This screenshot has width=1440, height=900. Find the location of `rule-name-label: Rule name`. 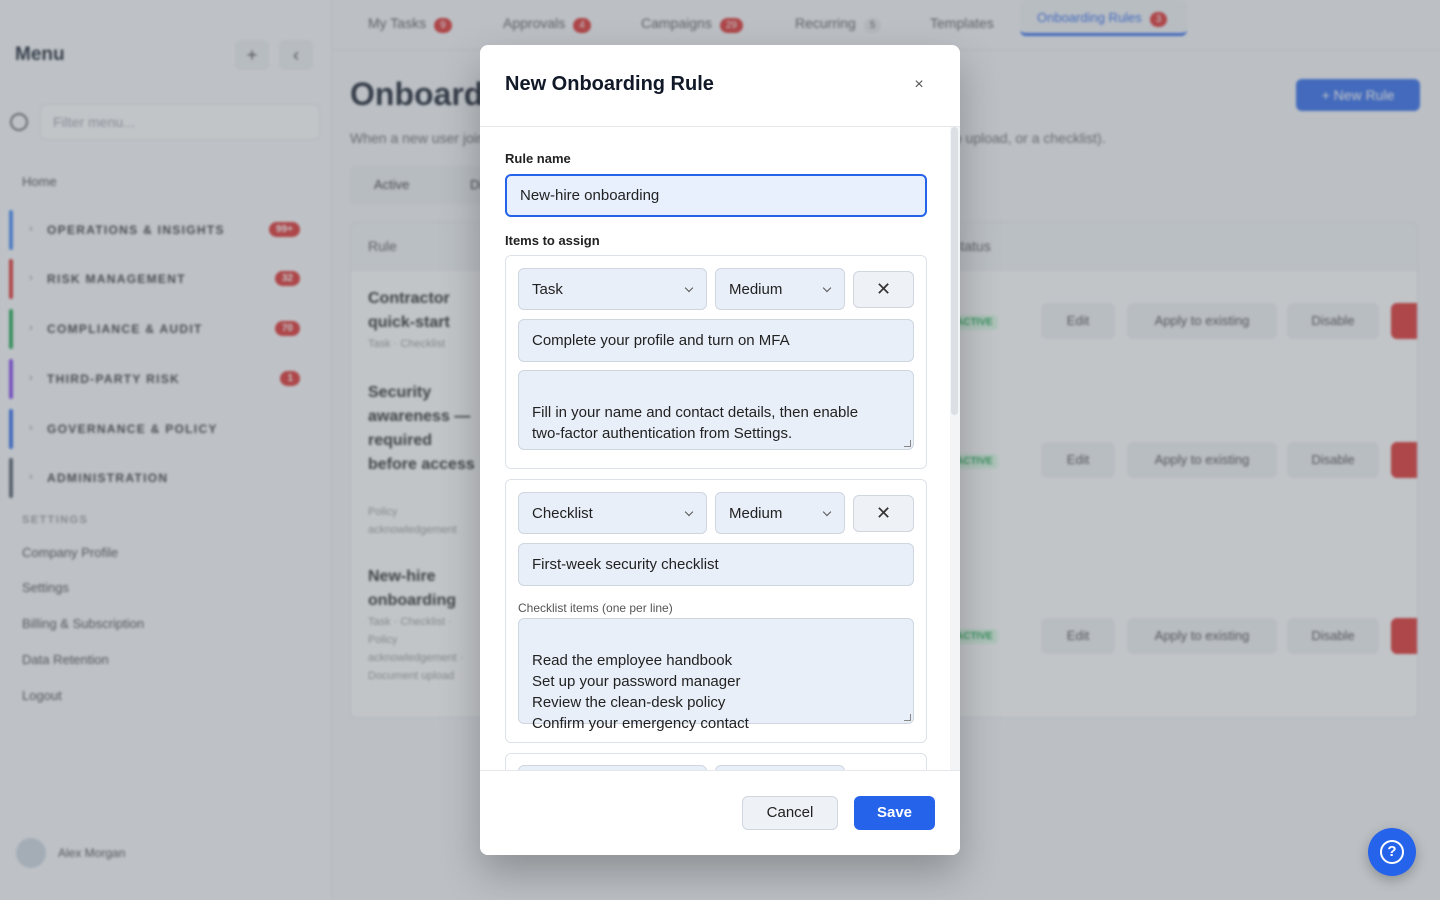

rule-name-label: Rule name is located at coordinates (538, 158).